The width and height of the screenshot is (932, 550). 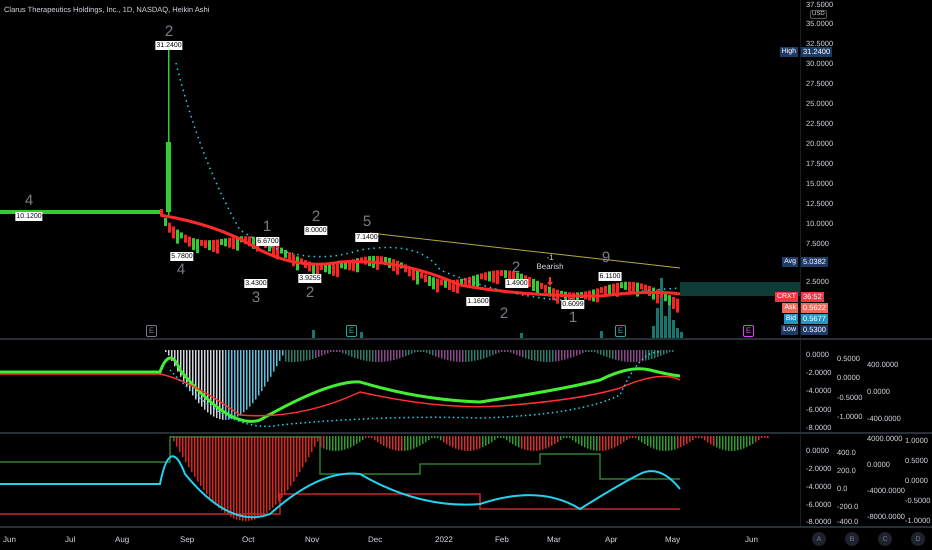 I want to click on wave-count-label: 3, so click(x=256, y=297).